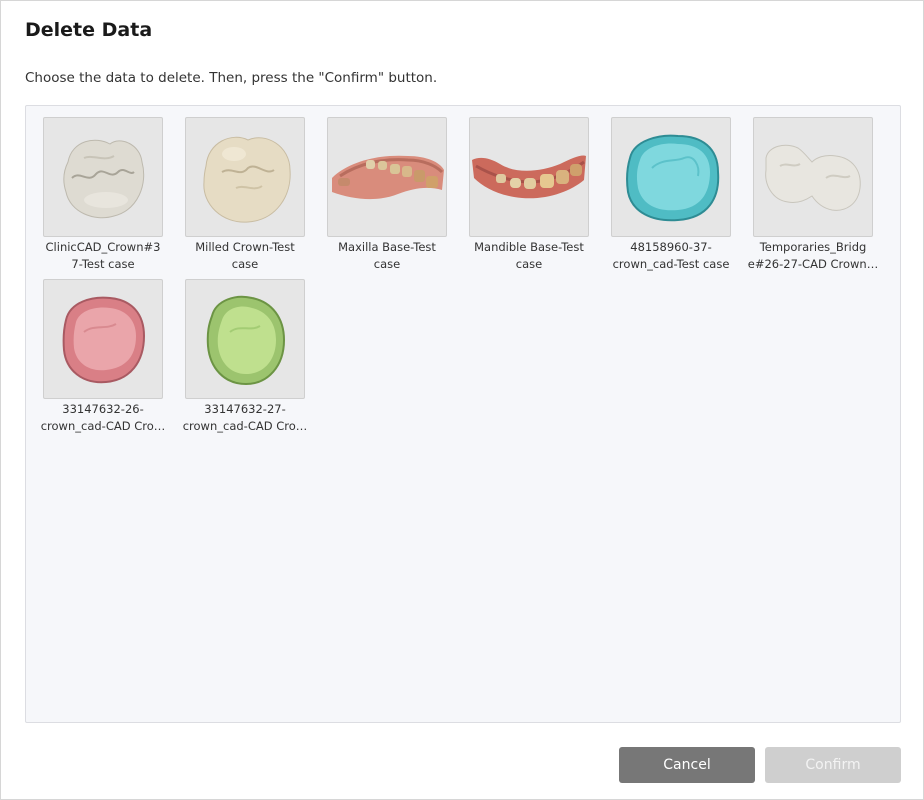  What do you see at coordinates (813, 177) in the screenshot?
I see `bridge-white-icon` at bounding box center [813, 177].